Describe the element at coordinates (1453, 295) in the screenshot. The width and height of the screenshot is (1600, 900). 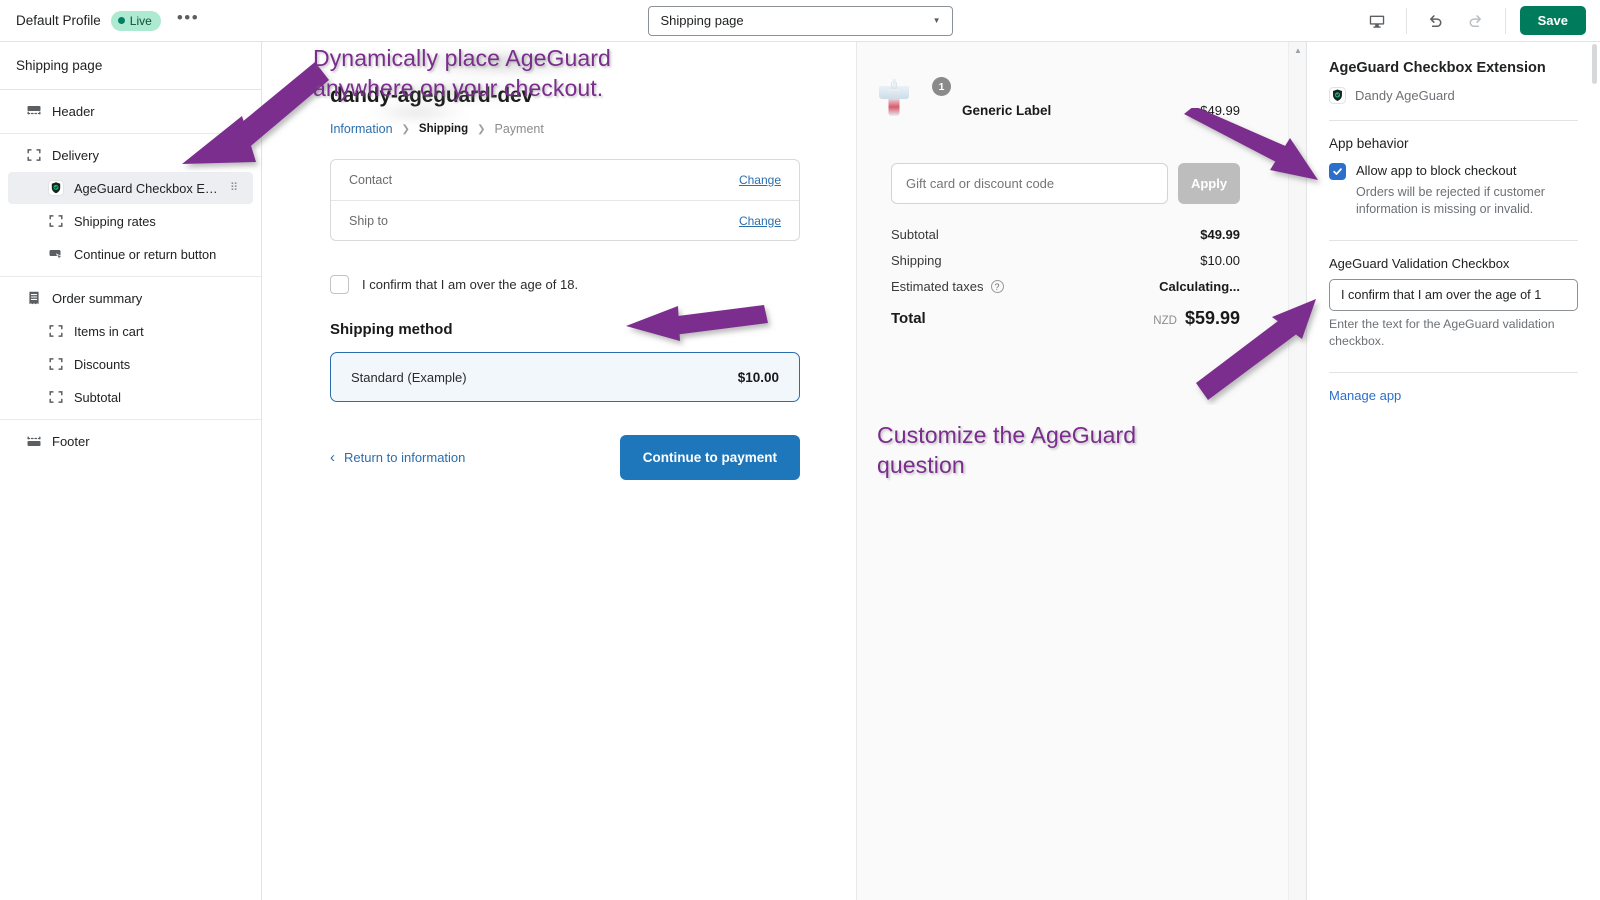
I see `validation-checkbox-text-input` at that location.